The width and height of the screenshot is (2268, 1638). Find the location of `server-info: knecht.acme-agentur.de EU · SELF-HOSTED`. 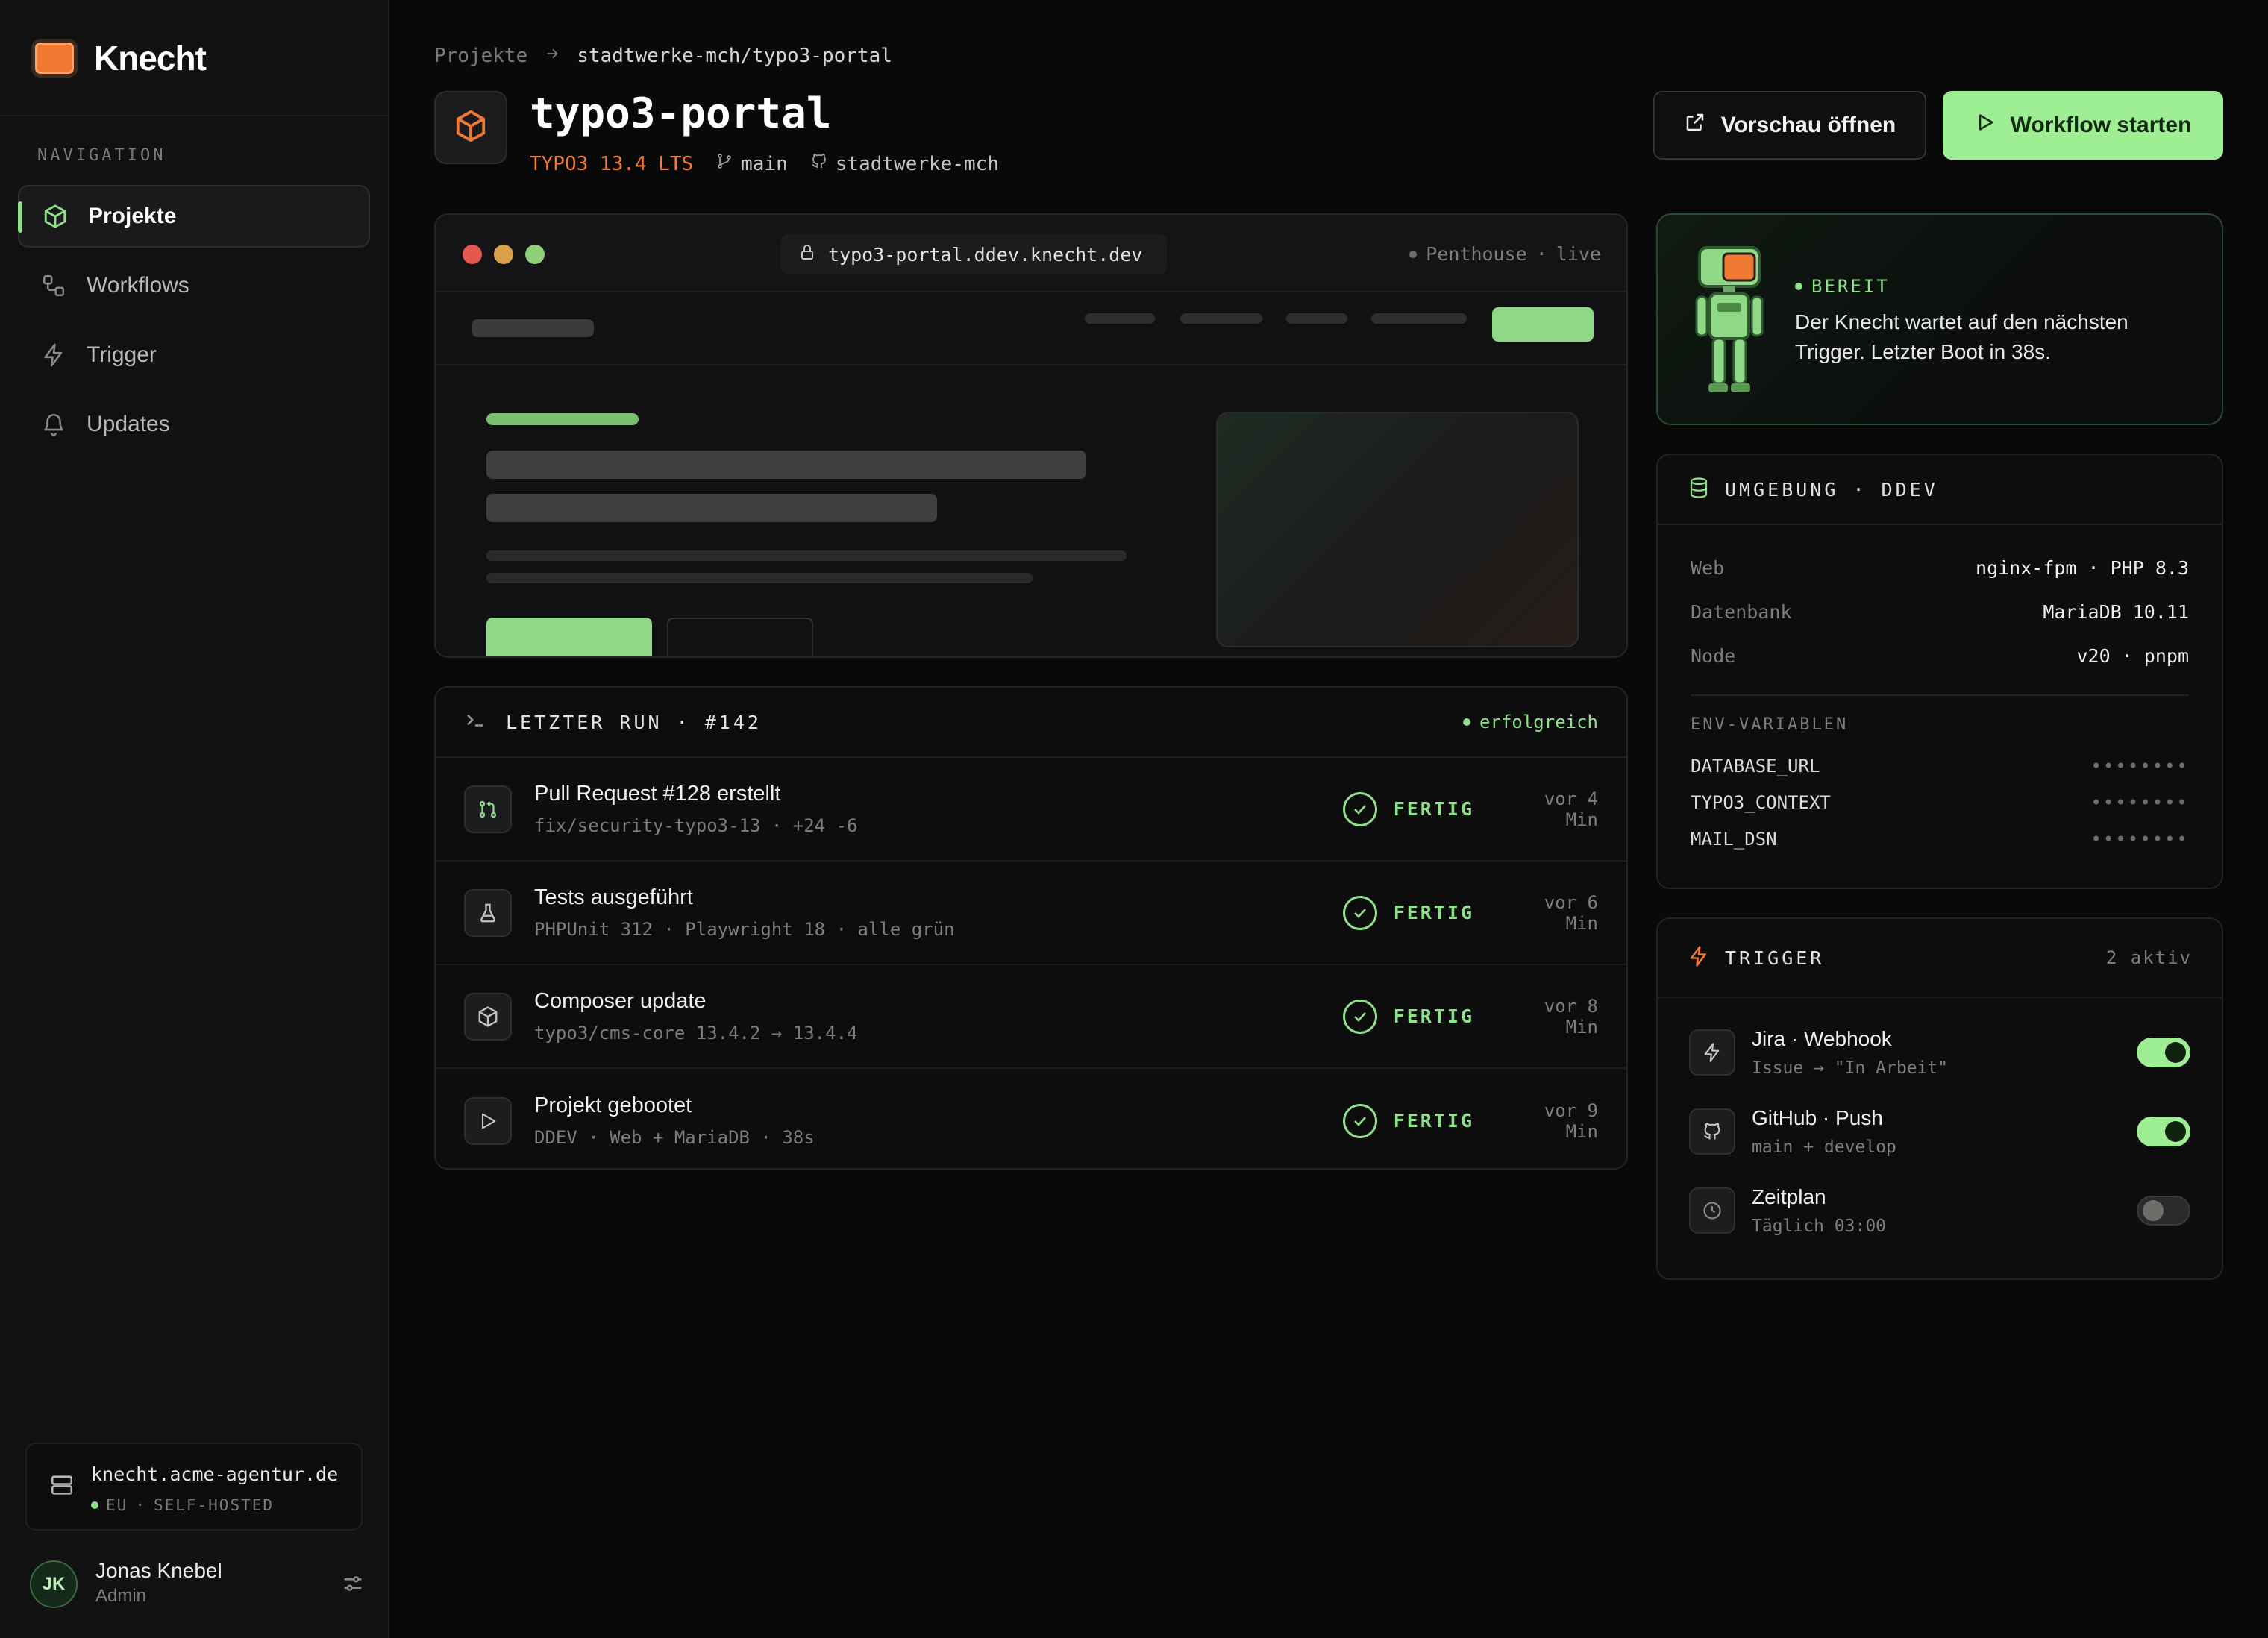

server-info: knecht.acme-agentur.de EU · SELF-HOSTED is located at coordinates (194, 1487).